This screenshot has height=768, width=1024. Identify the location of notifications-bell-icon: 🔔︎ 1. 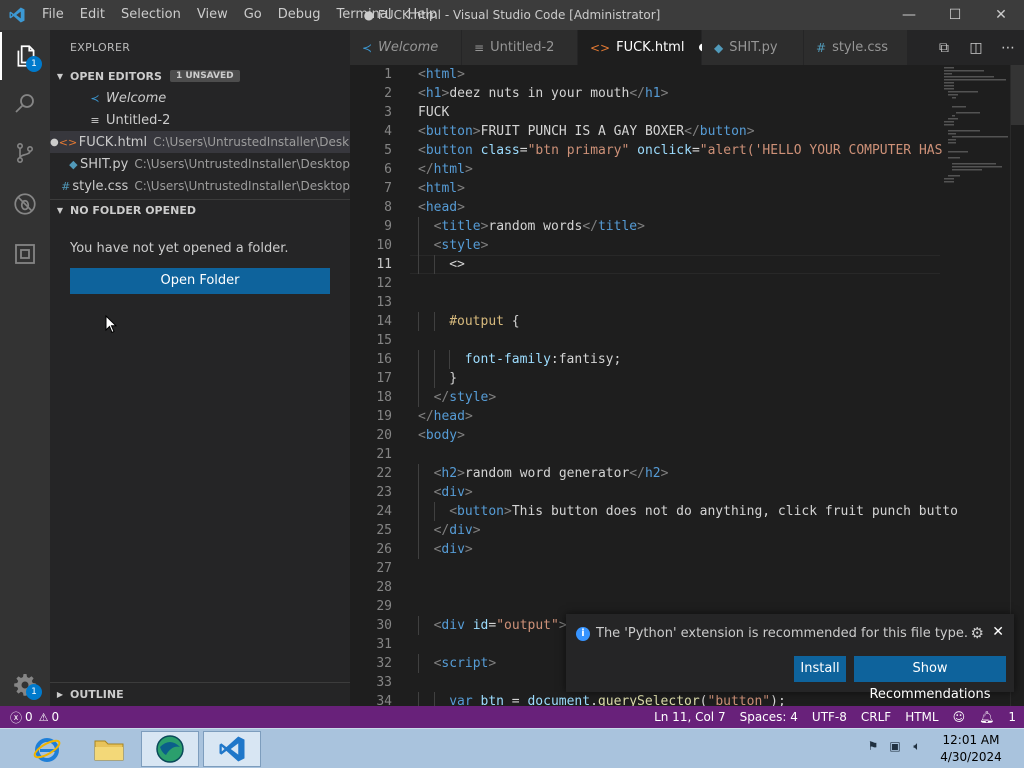
(997, 717).